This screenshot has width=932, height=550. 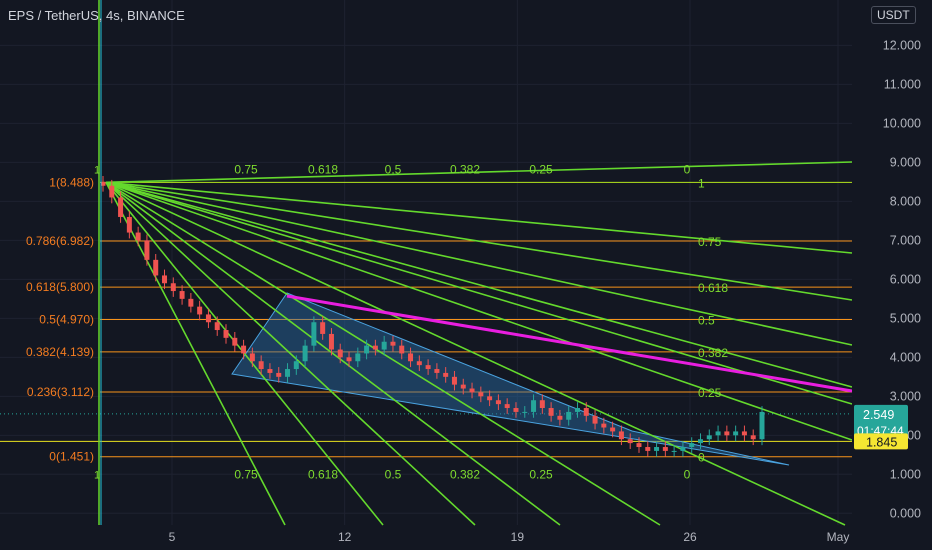 What do you see at coordinates (905, 279) in the screenshot?
I see `price-tick-label: 6.000` at bounding box center [905, 279].